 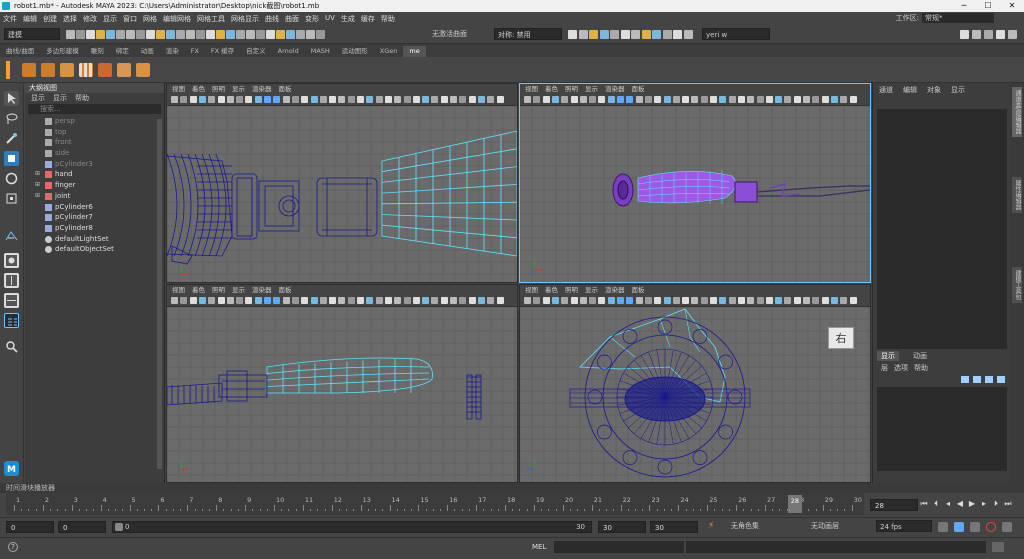 What do you see at coordinates (1012, 34) in the screenshot?
I see `panel-toggle-icon` at bounding box center [1012, 34].